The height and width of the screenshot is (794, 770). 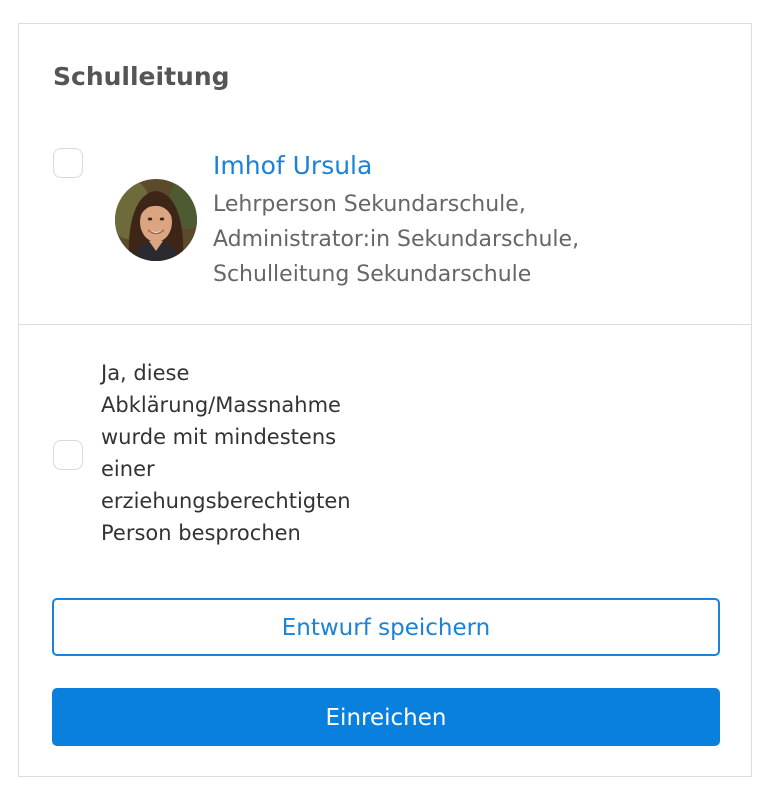 I want to click on avatar-photo, so click(x=156, y=220).